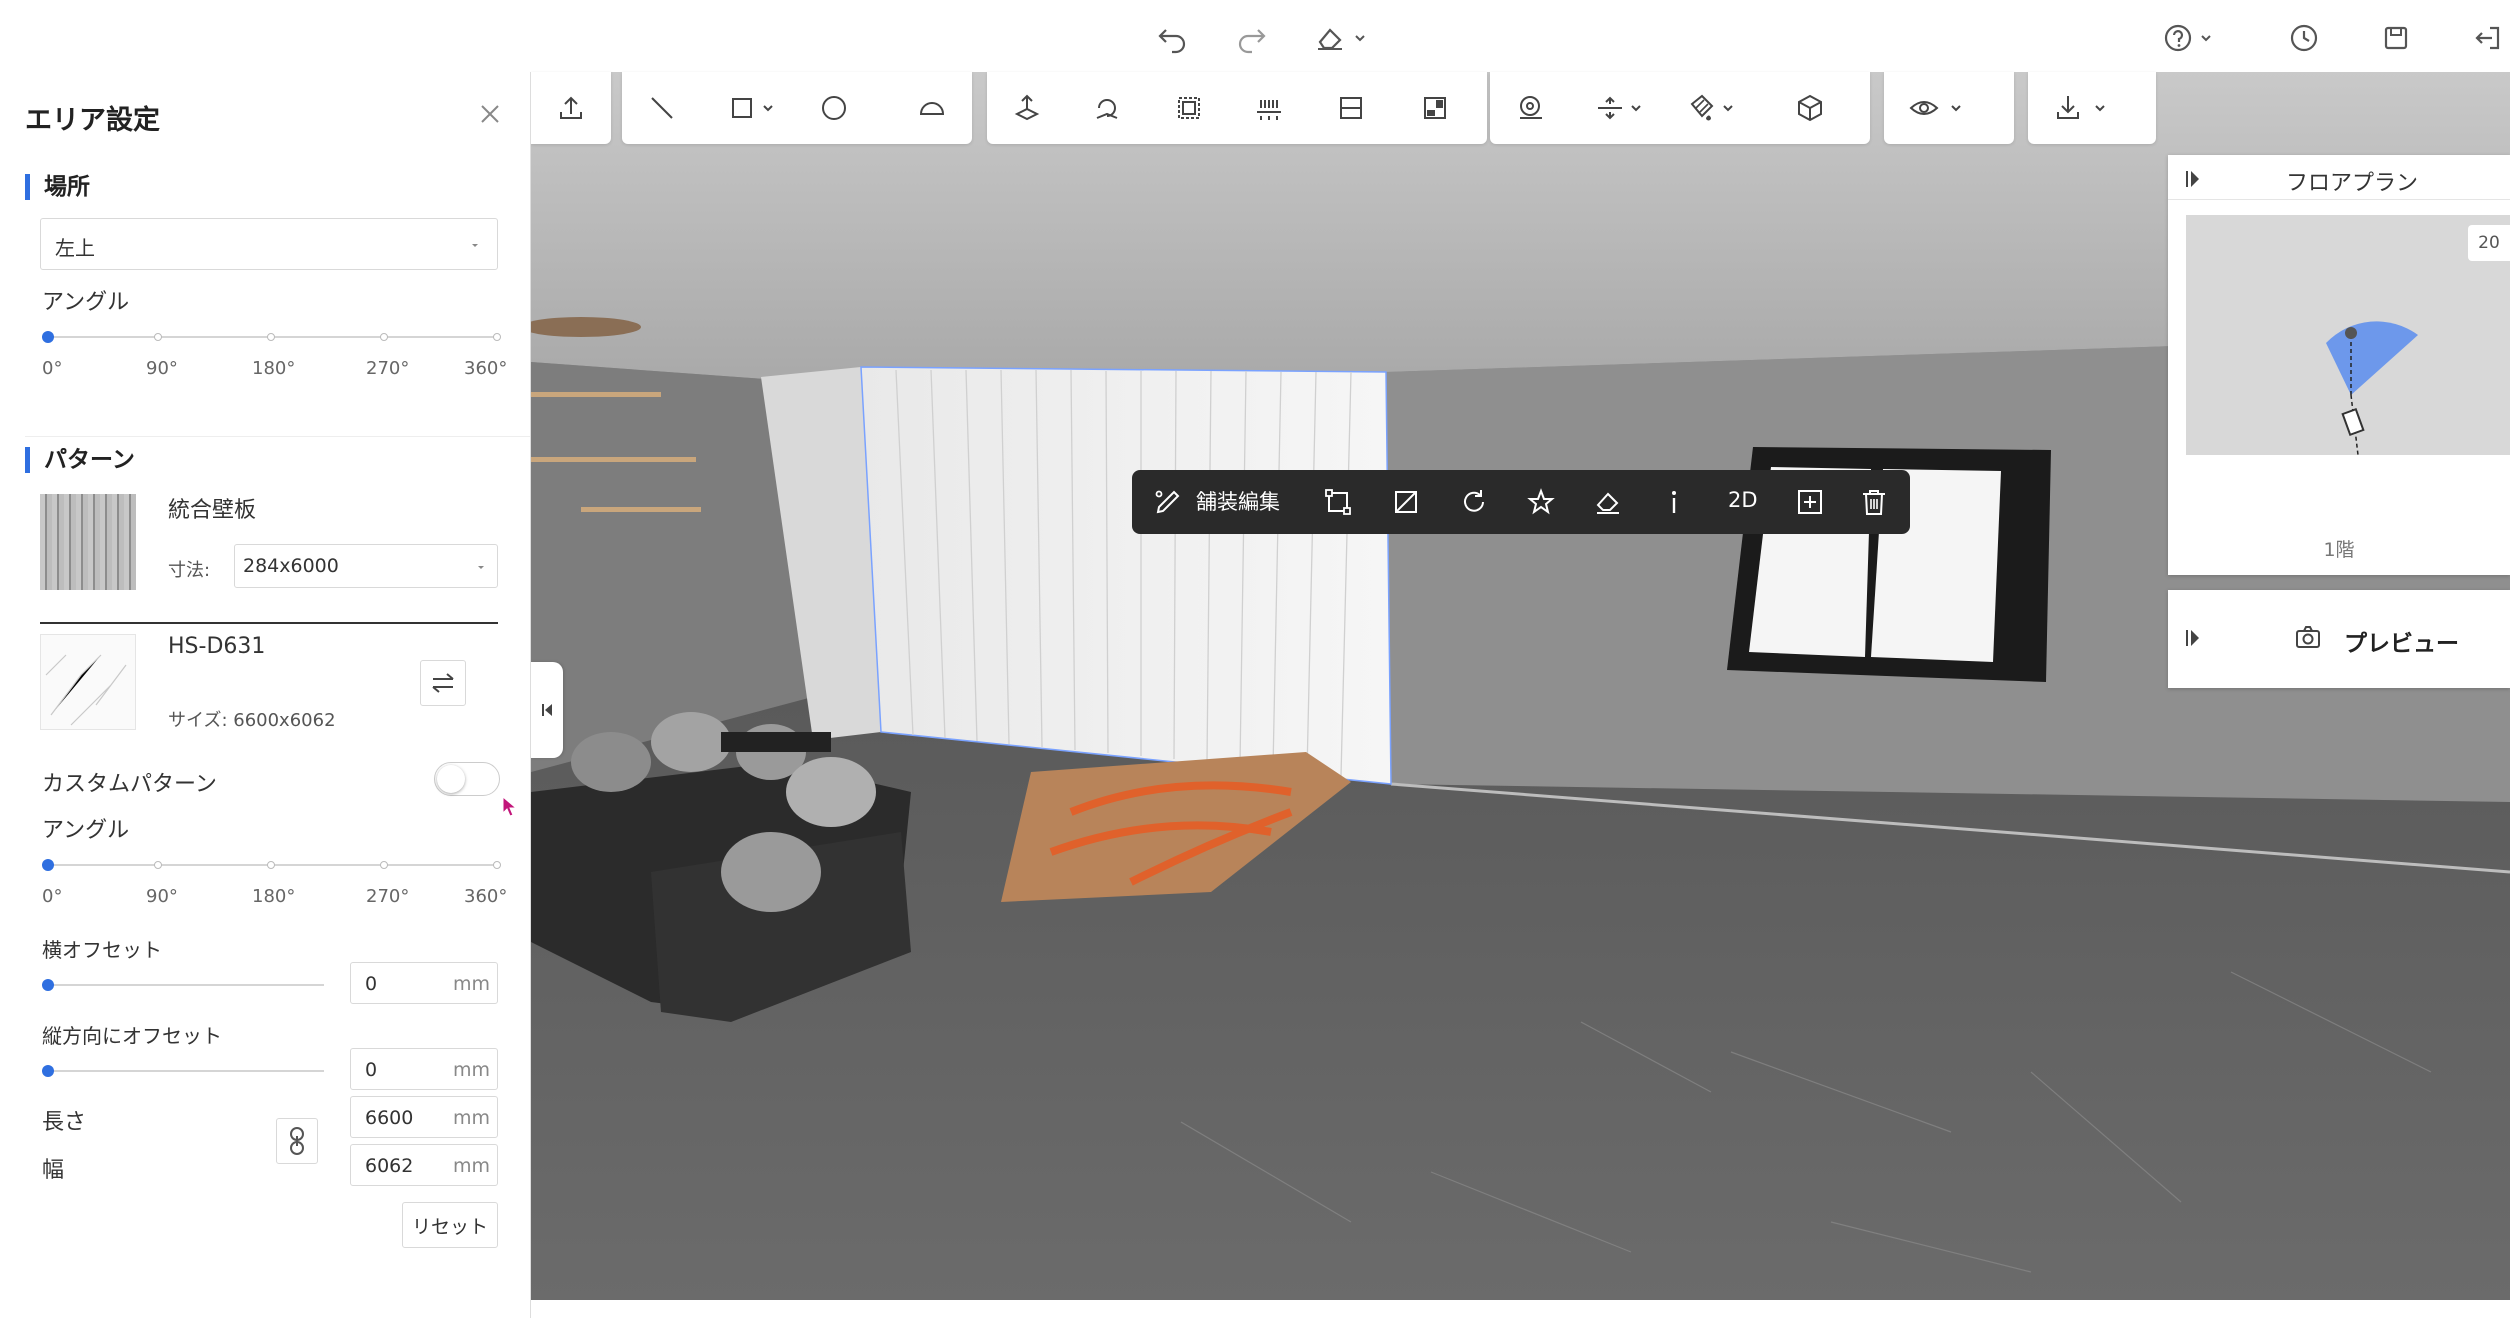 Image resolution: width=2510 pixels, height=1318 pixels. What do you see at coordinates (547, 710) in the screenshot?
I see `collapse-panel-handle` at bounding box center [547, 710].